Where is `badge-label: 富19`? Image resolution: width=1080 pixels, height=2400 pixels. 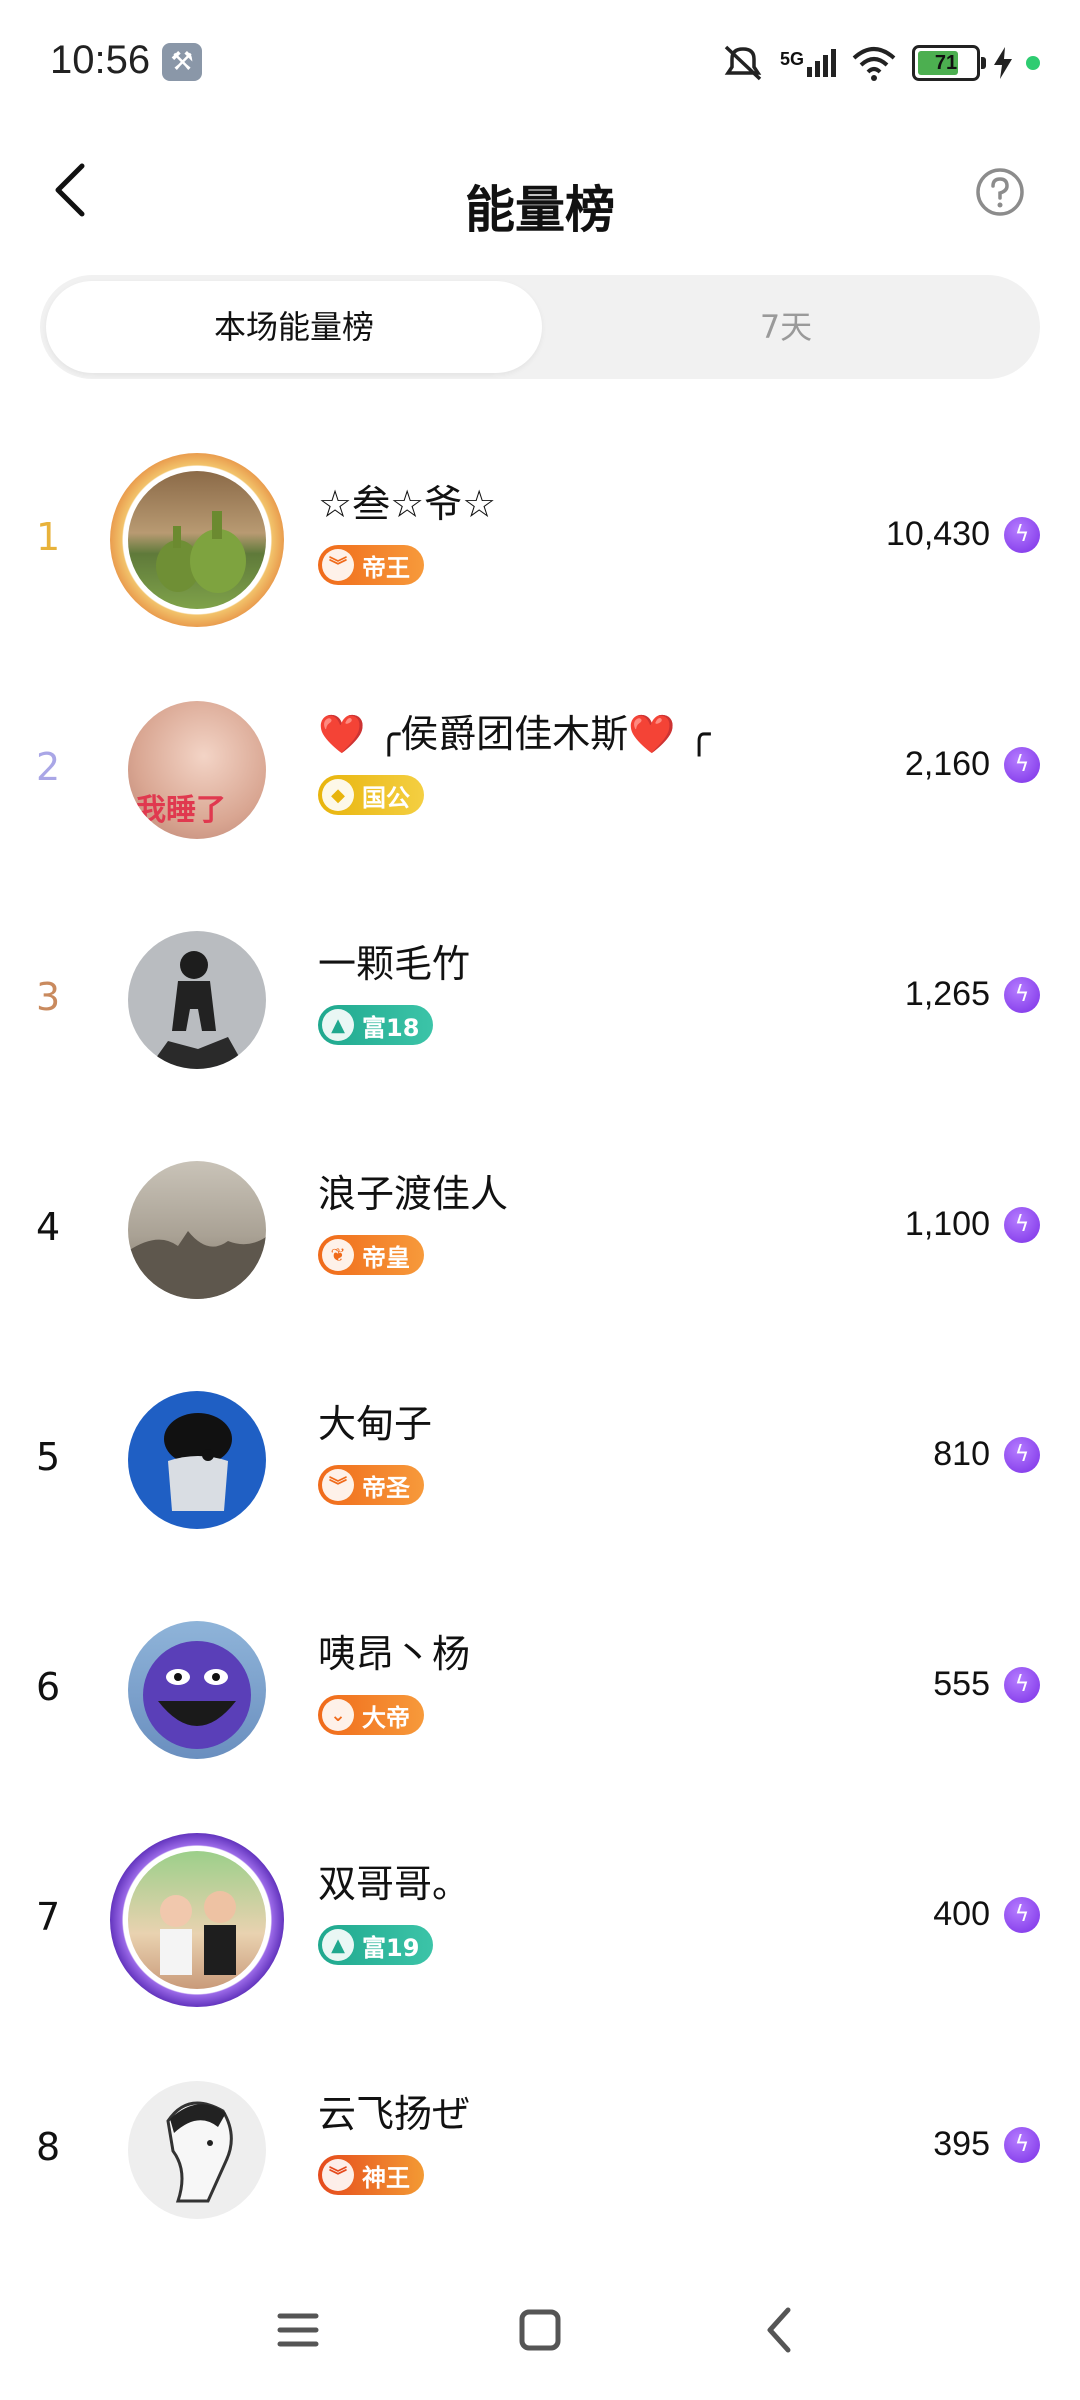 badge-label: 富19 is located at coordinates (391, 1947).